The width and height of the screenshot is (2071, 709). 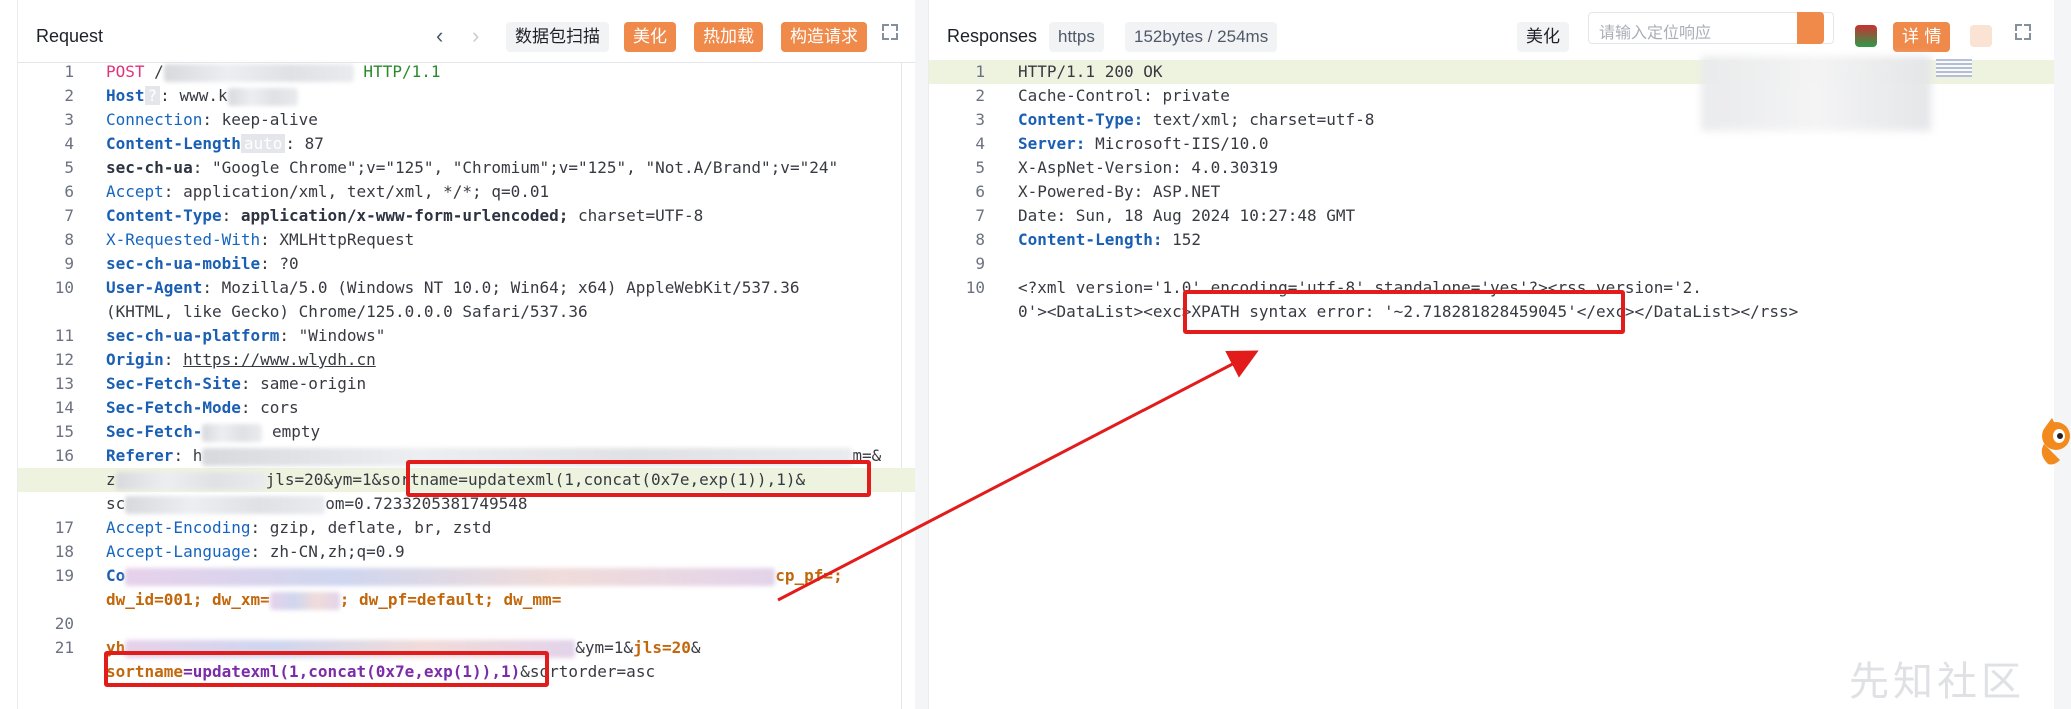 What do you see at coordinates (1018, 476) in the screenshot?
I see `annotation-arrow` at bounding box center [1018, 476].